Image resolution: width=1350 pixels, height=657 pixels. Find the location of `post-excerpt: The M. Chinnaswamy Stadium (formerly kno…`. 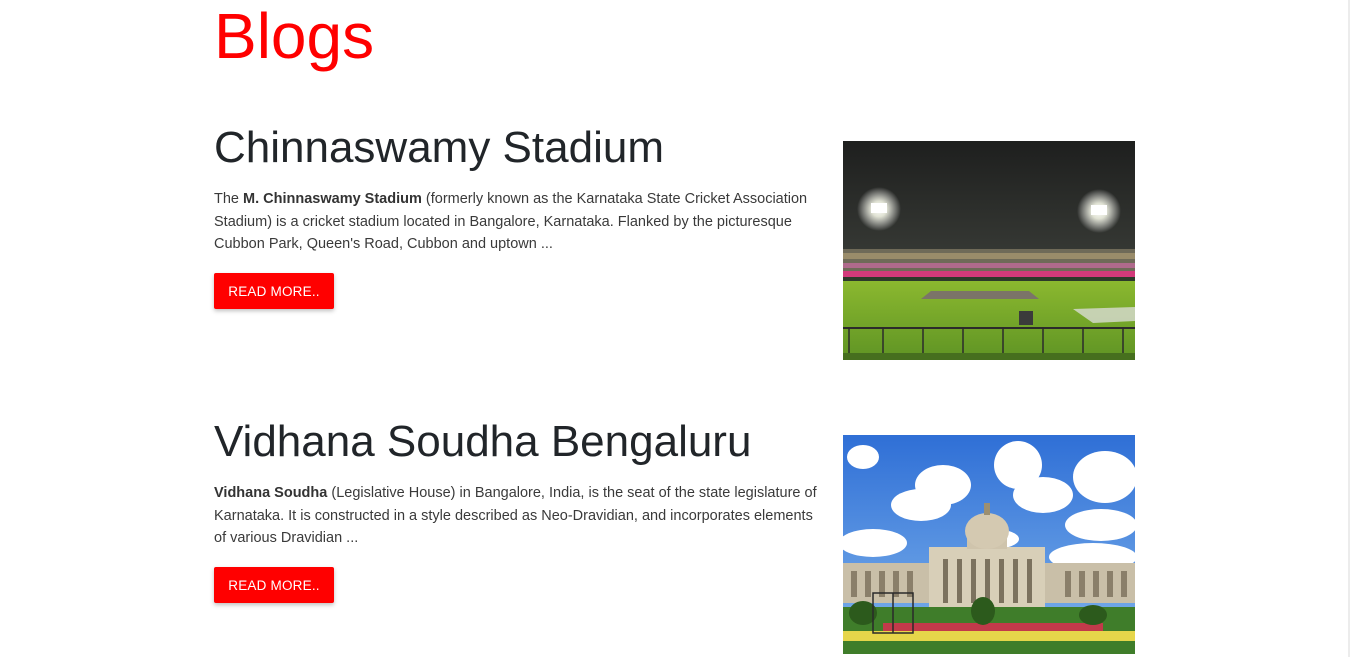

post-excerpt: The M. Chinnaswamy Stadium (formerly kno… is located at coordinates (516, 222).